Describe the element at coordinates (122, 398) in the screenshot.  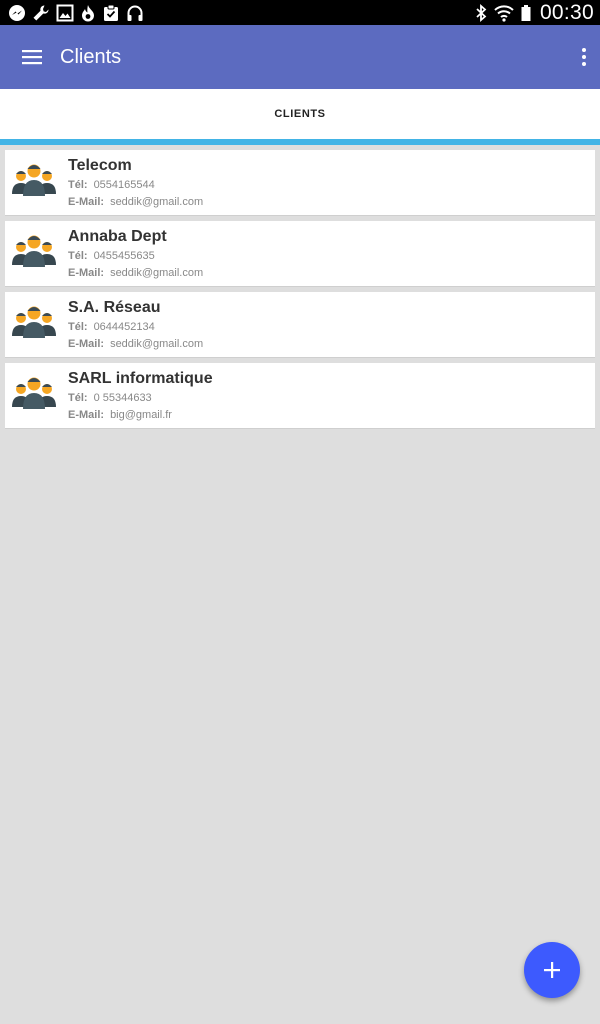
I see `phone-value: 0 55344633` at that location.